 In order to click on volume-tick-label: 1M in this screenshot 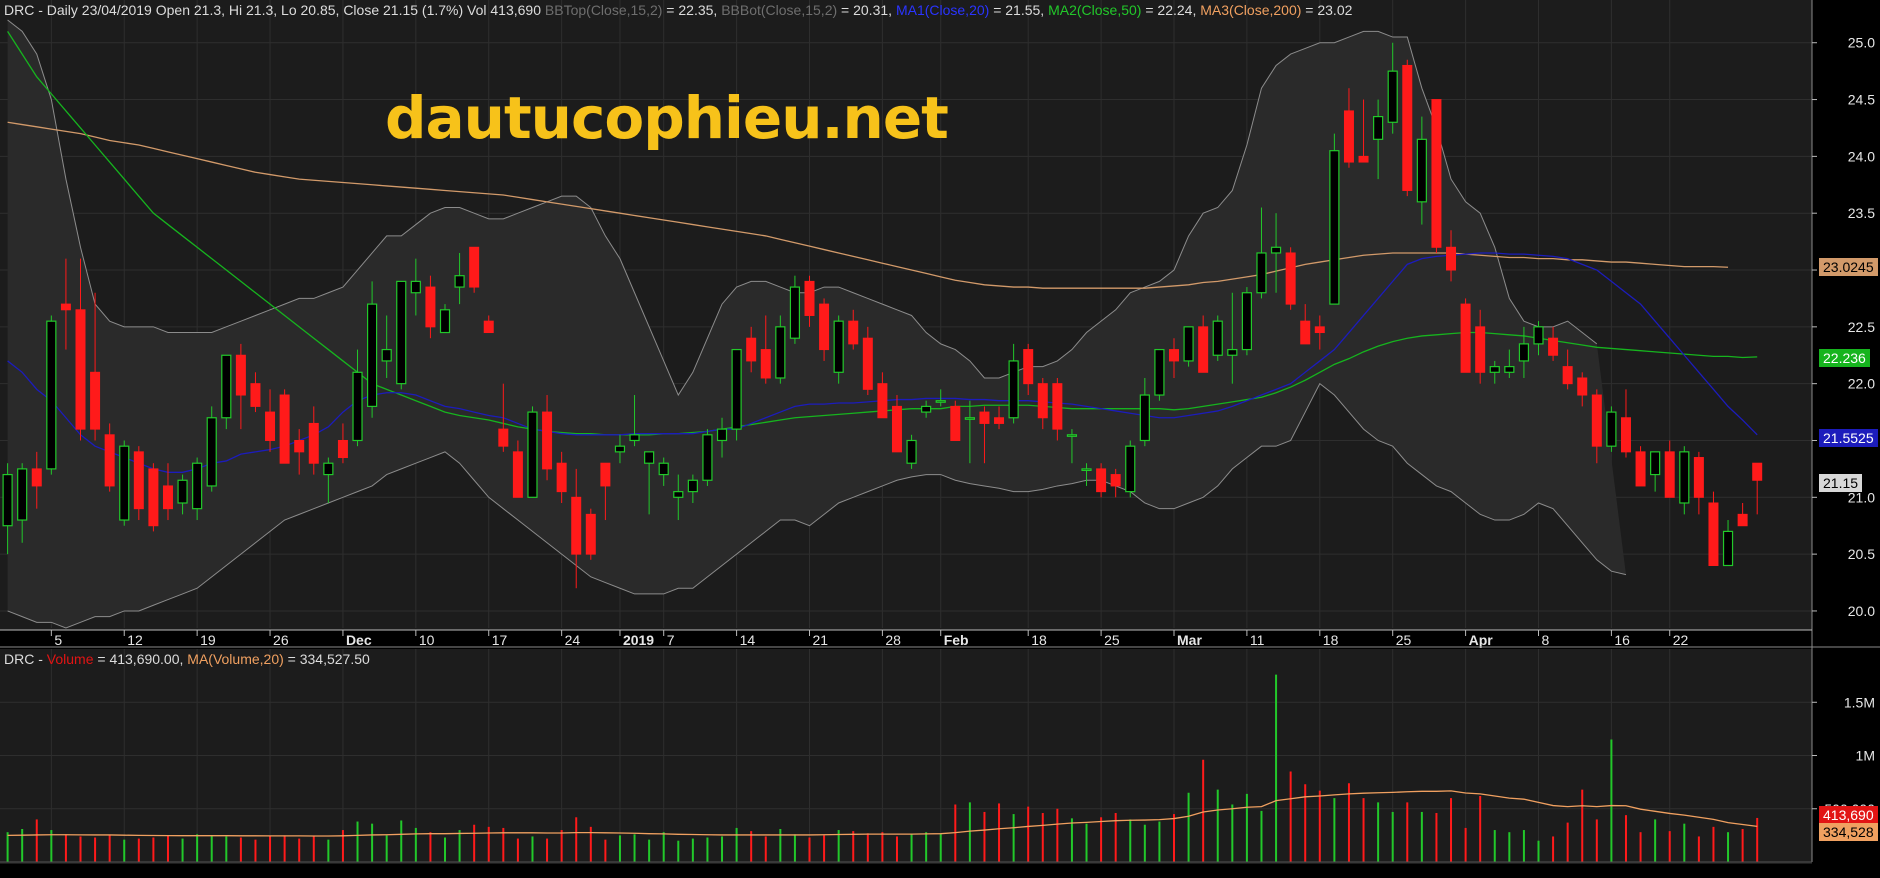, I will do `click(1865, 756)`.